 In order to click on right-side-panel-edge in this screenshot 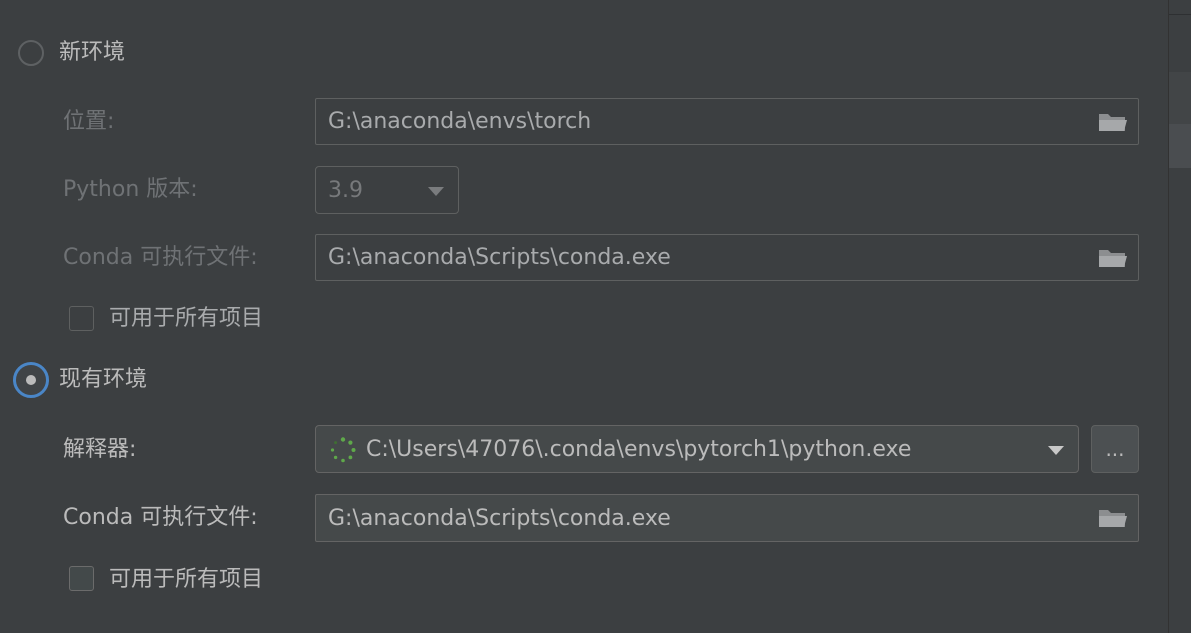, I will do `click(1179, 316)`.